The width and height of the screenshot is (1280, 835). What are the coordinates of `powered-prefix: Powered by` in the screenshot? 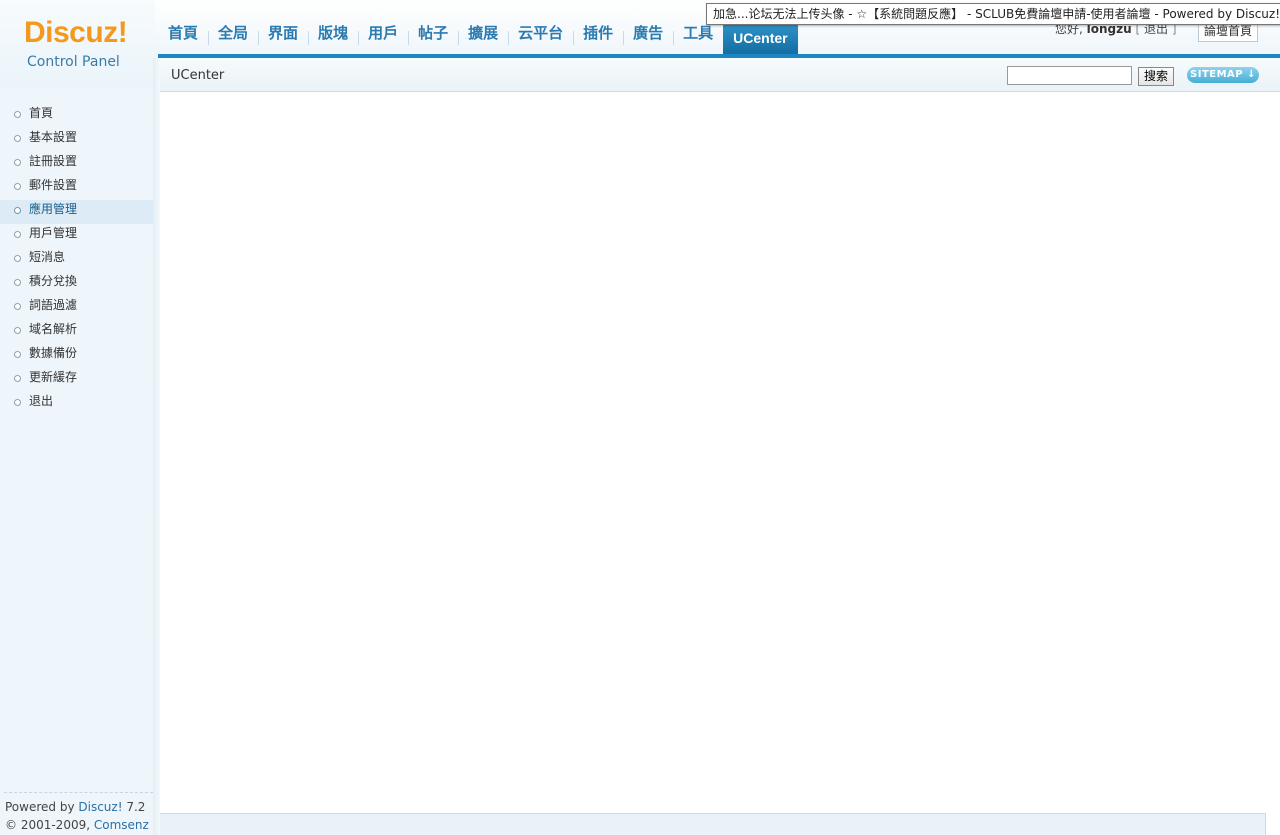 It's located at (42, 807).